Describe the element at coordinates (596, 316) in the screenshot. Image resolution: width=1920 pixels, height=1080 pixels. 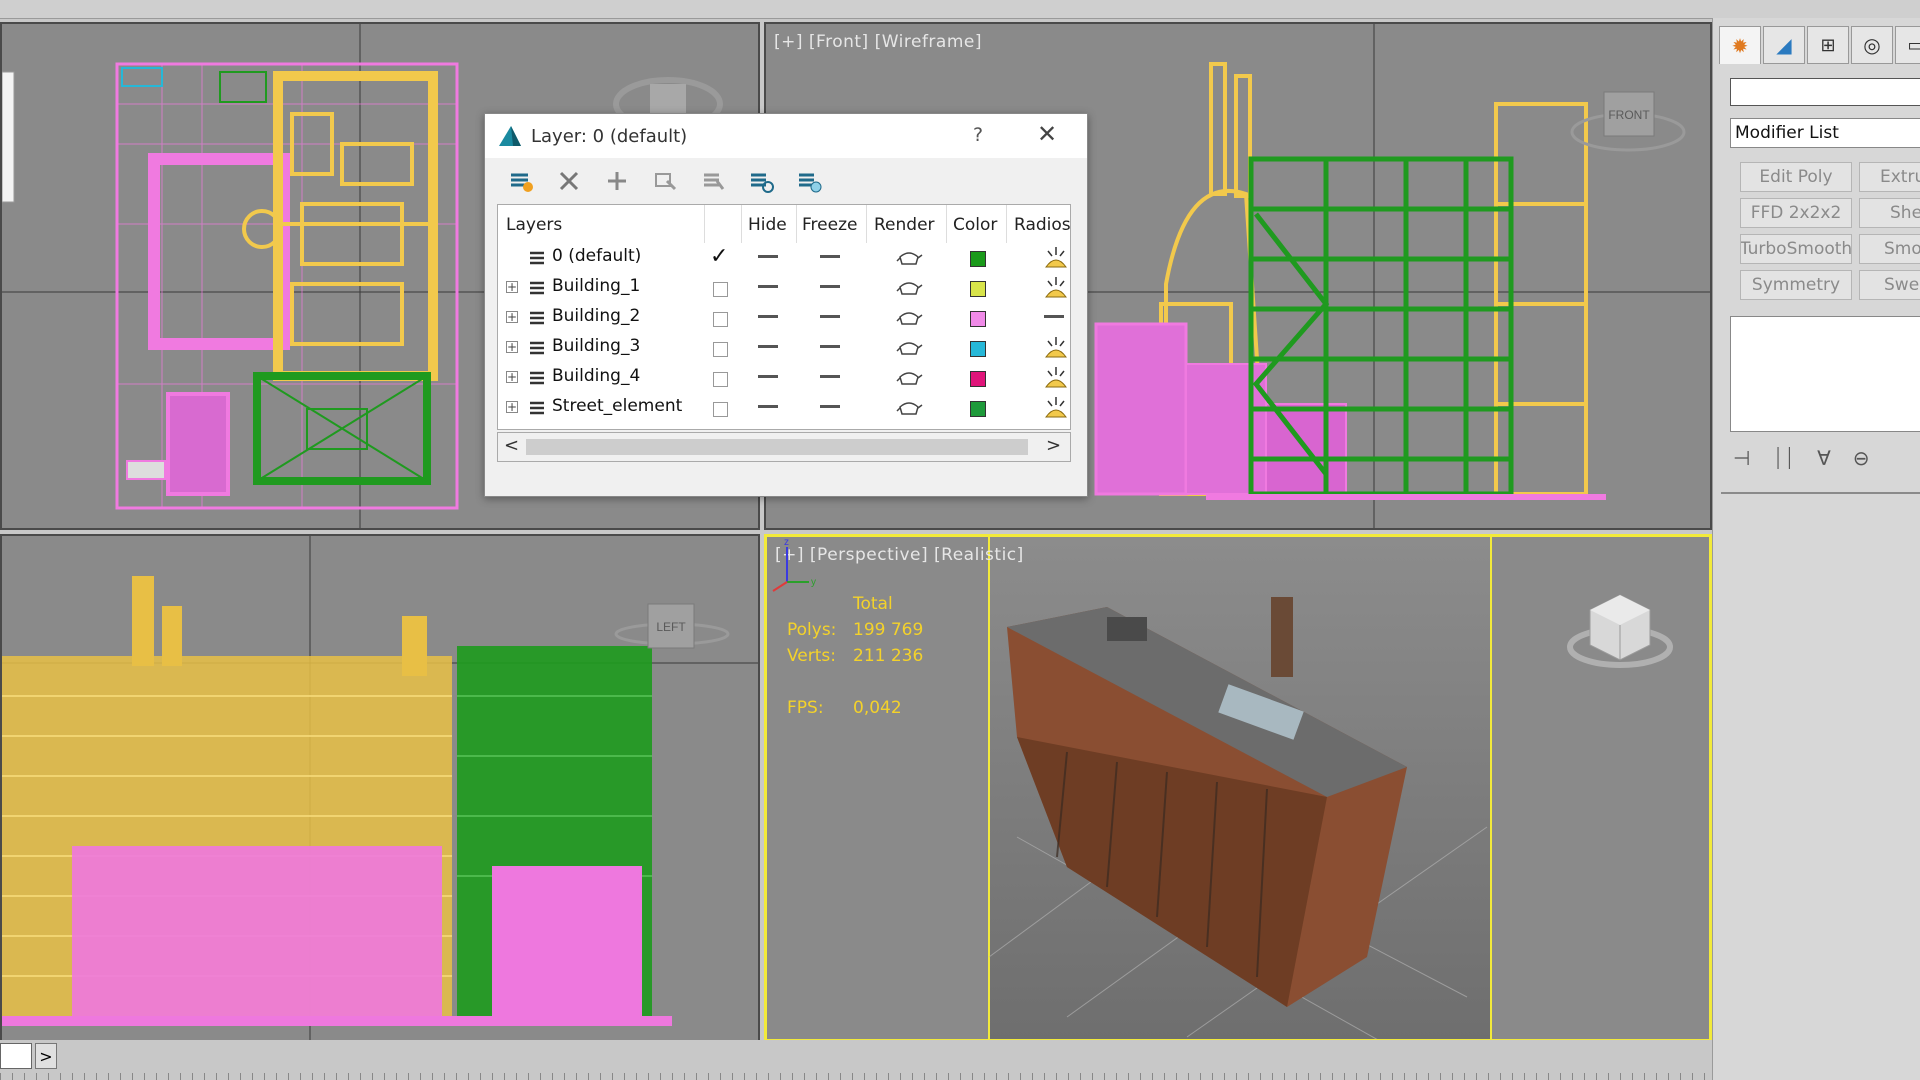
I see `layer-name: Building_2` at that location.